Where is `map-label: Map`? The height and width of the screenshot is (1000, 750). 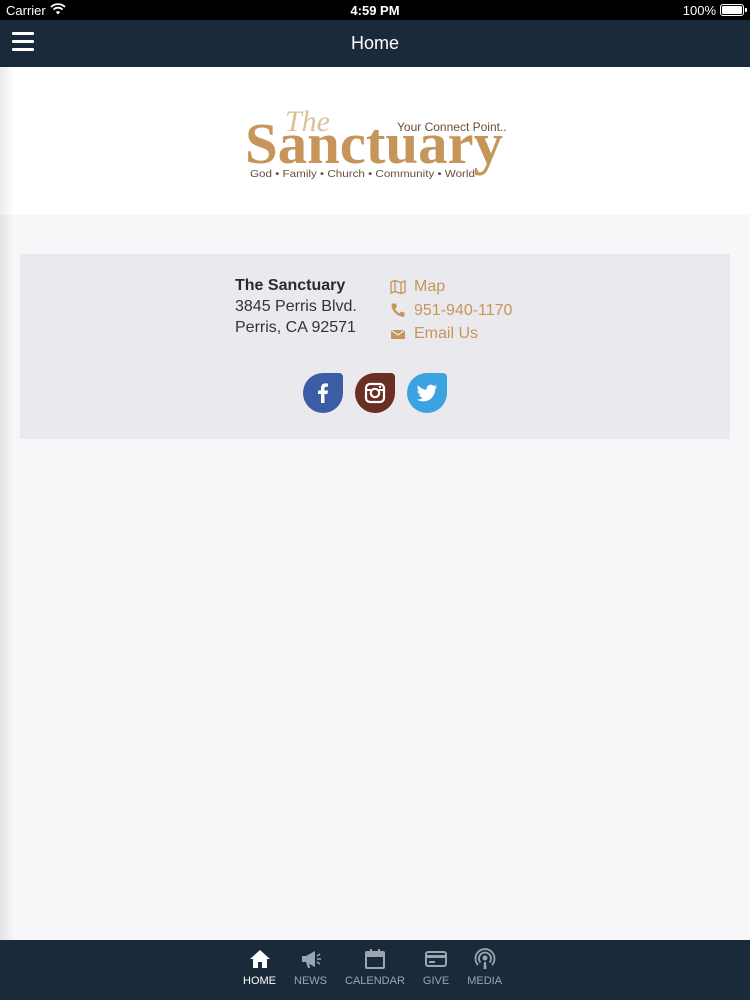
map-label: Map is located at coordinates (430, 286).